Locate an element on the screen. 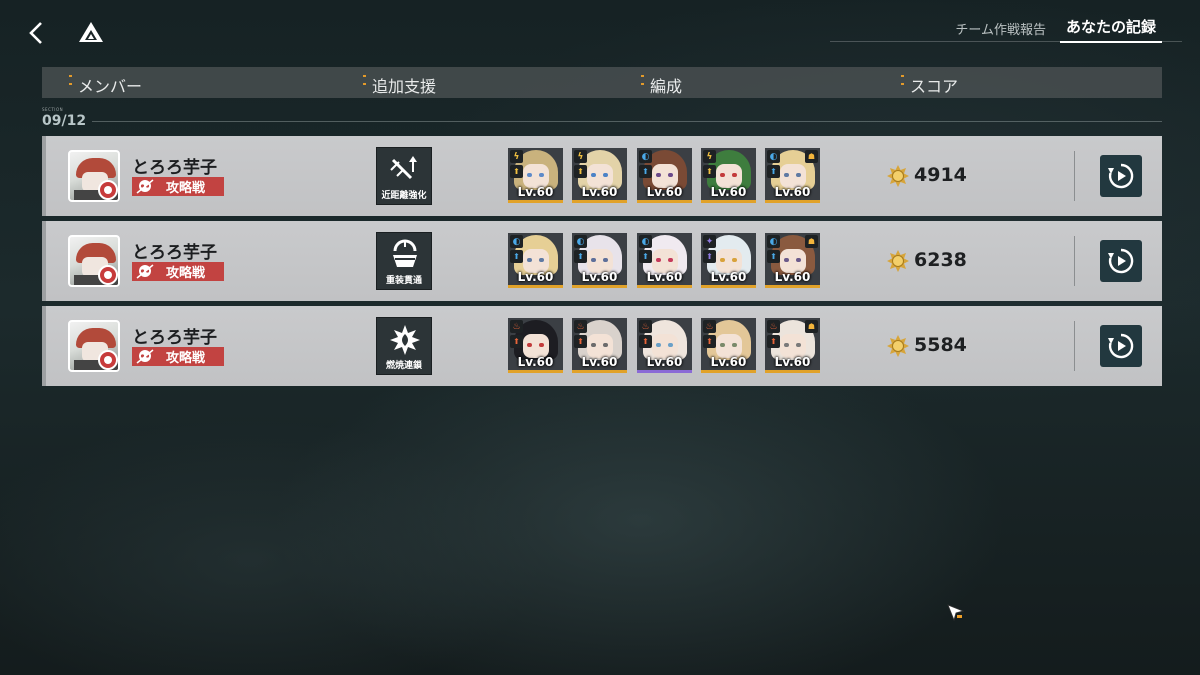 The width and height of the screenshot is (1200, 675). support-label: 重装貫通 is located at coordinates (403, 281).